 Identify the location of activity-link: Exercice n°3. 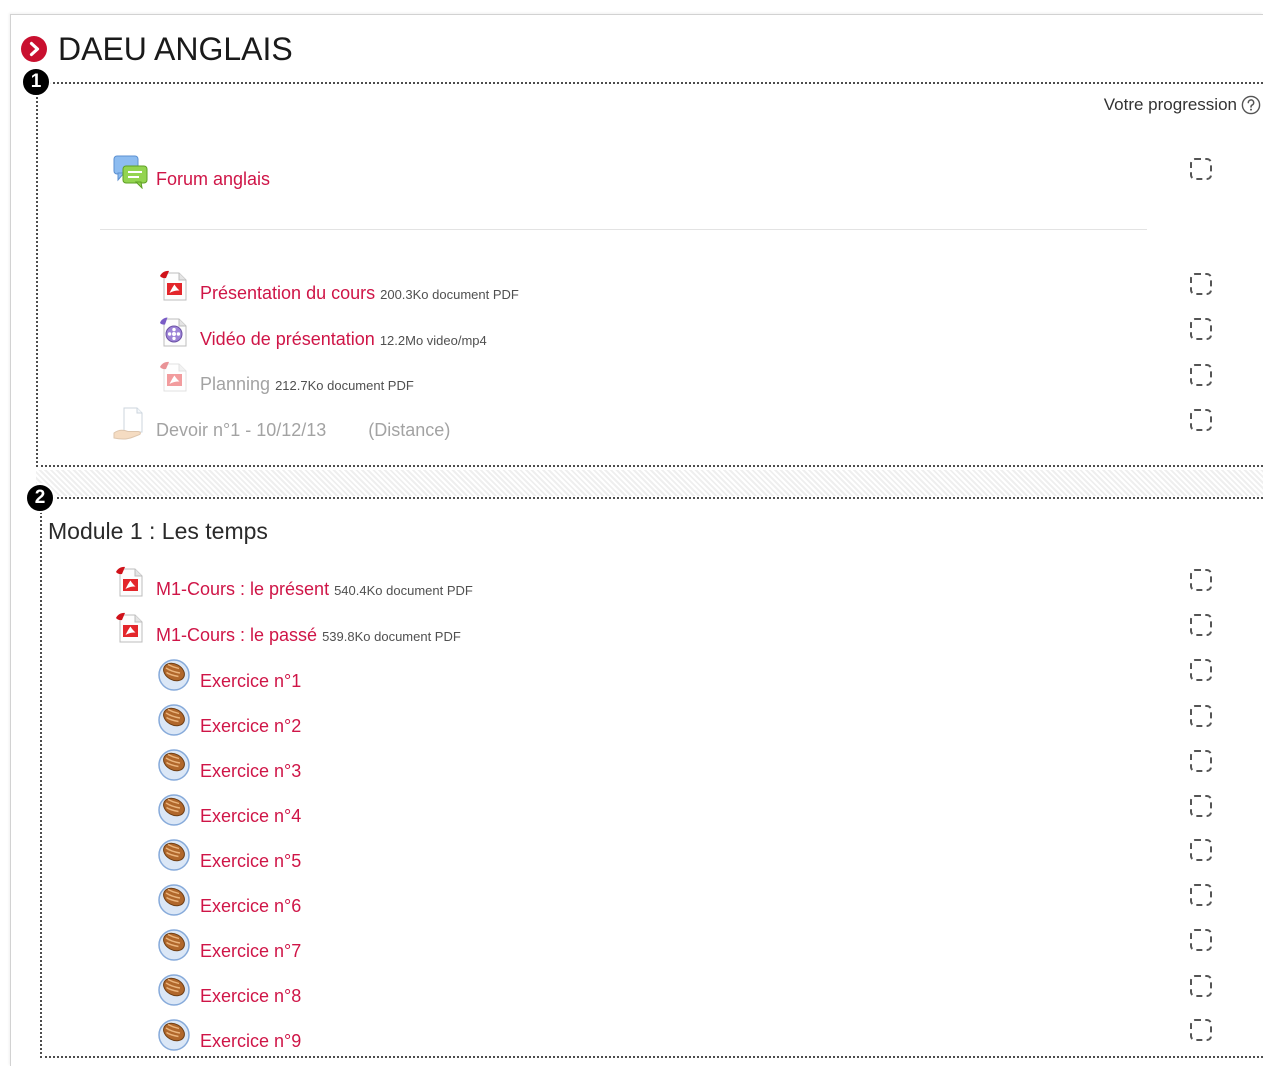
(250, 771).